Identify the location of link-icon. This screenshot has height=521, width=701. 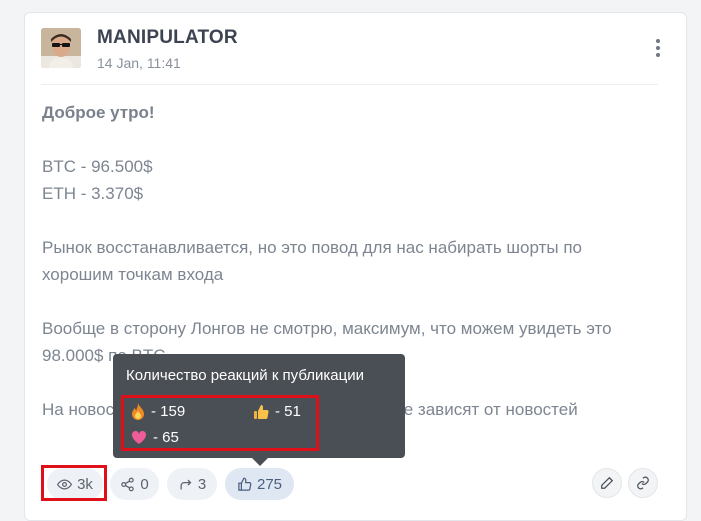
(643, 483).